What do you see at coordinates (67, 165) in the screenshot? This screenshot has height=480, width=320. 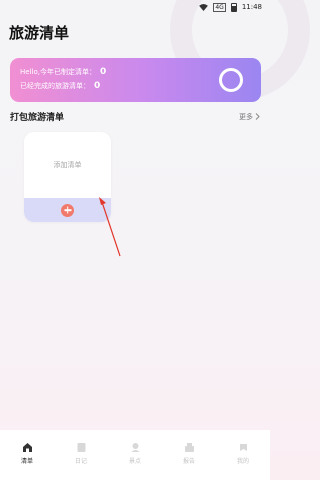 I see `add-list-label: 添加清单` at bounding box center [67, 165].